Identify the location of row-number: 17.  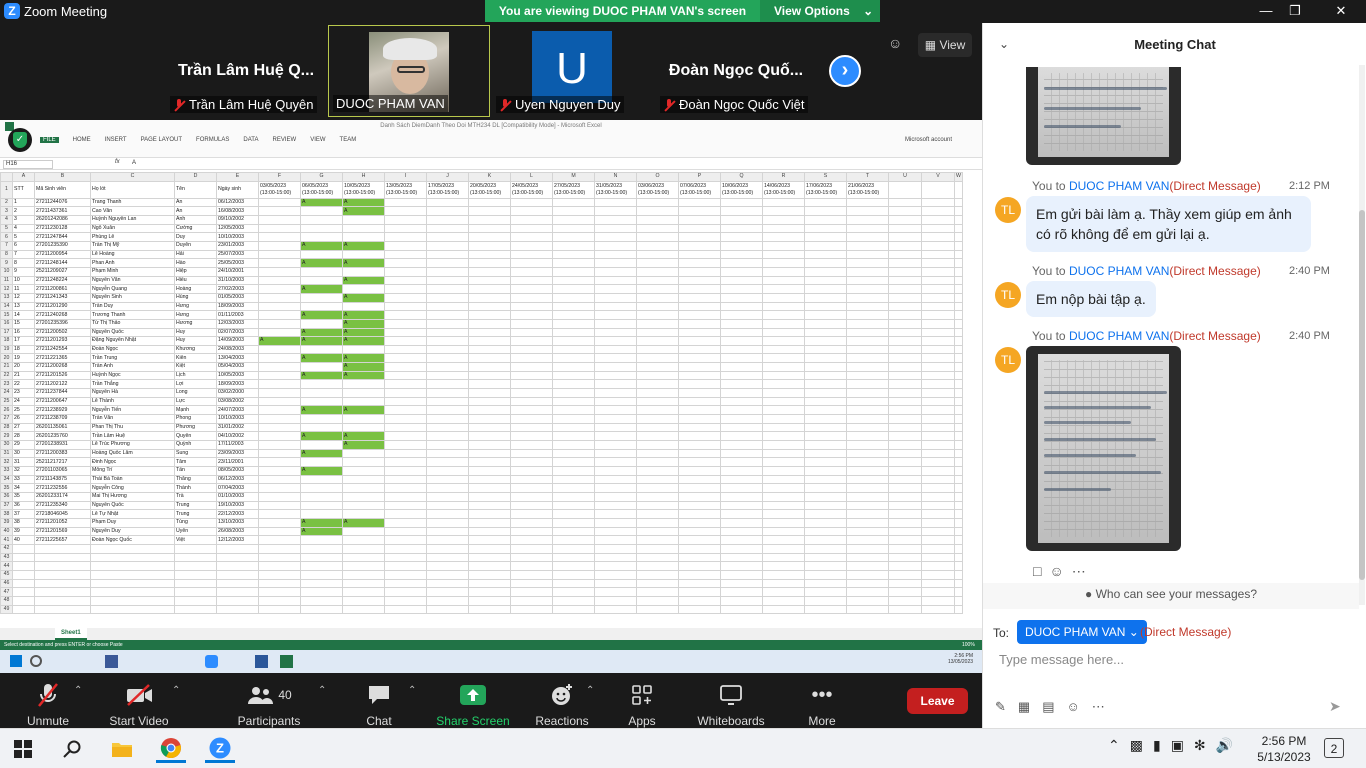
(6, 332).